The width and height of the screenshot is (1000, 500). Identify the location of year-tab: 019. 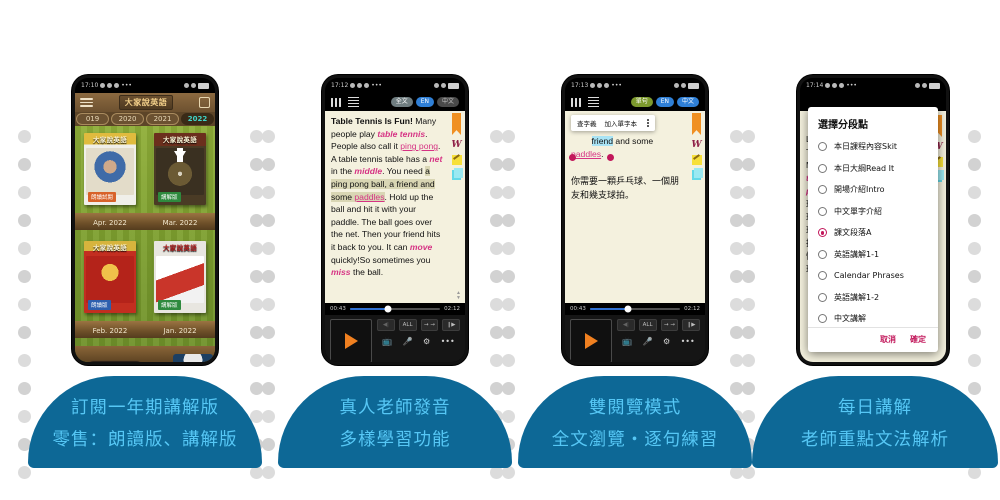
(92, 119).